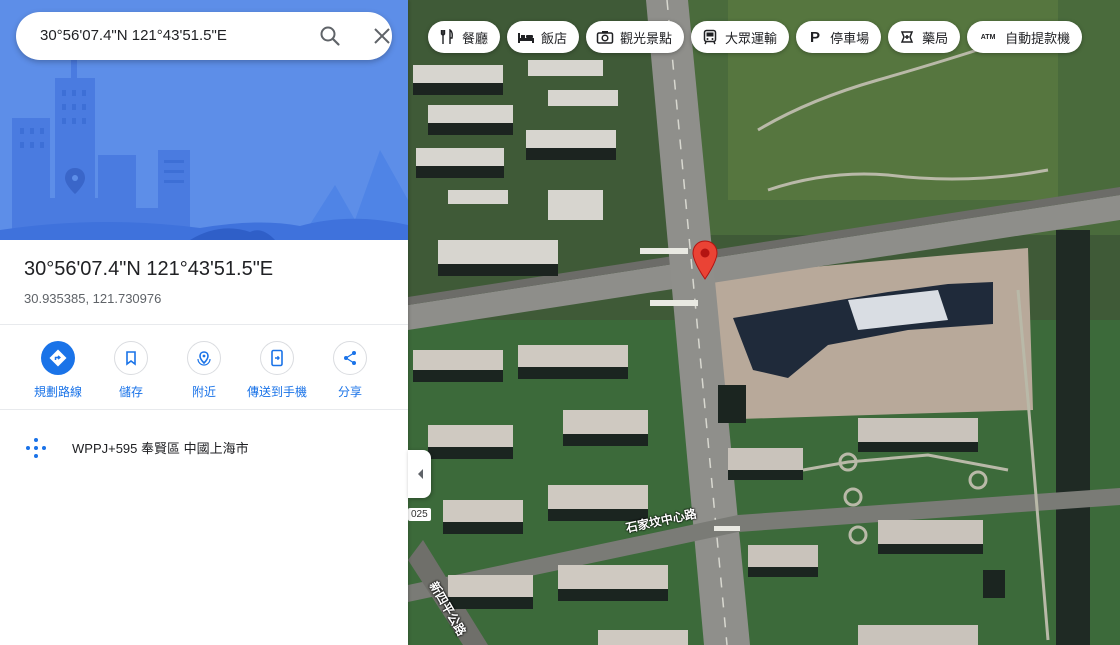 The width and height of the screenshot is (1120, 645). What do you see at coordinates (710, 37) in the screenshot?
I see `transit-icon` at bounding box center [710, 37].